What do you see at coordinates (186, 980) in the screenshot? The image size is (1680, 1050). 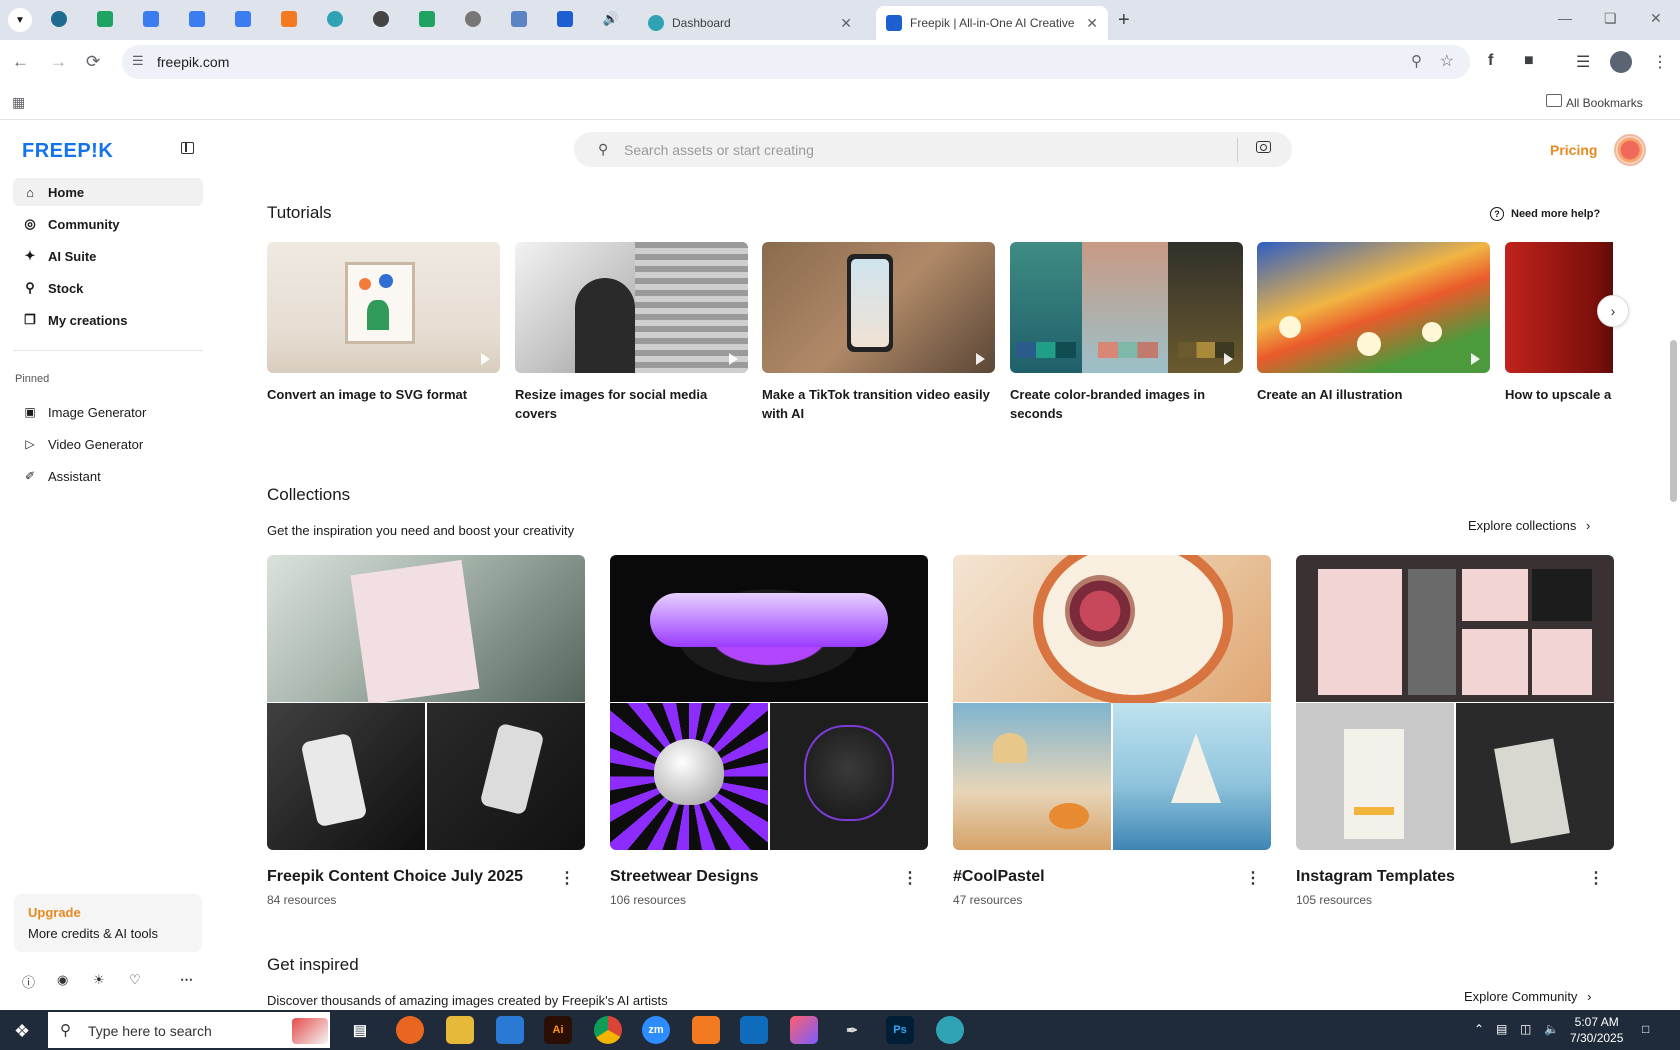 I see `more-options-icon: ⋯` at bounding box center [186, 980].